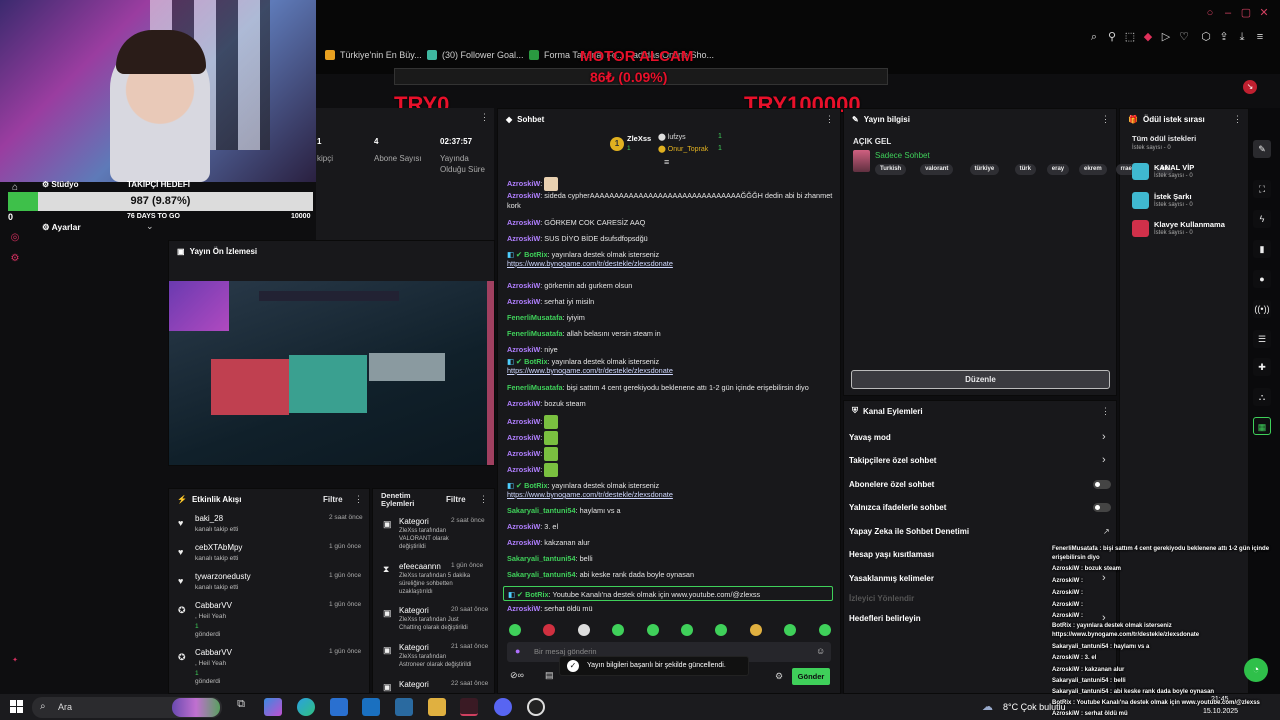 This screenshot has height=720, width=1280. I want to click on share-icon: ⇪, so click(1224, 37).